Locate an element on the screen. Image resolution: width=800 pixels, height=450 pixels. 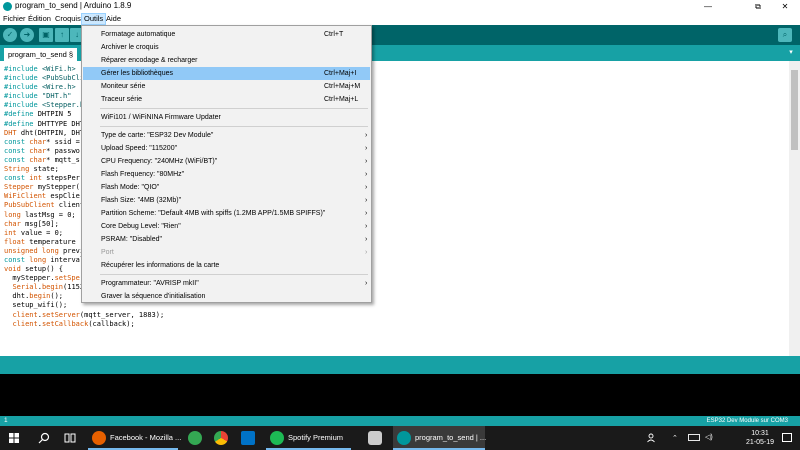
taskbar-outlook is located at coordinates (249, 438).